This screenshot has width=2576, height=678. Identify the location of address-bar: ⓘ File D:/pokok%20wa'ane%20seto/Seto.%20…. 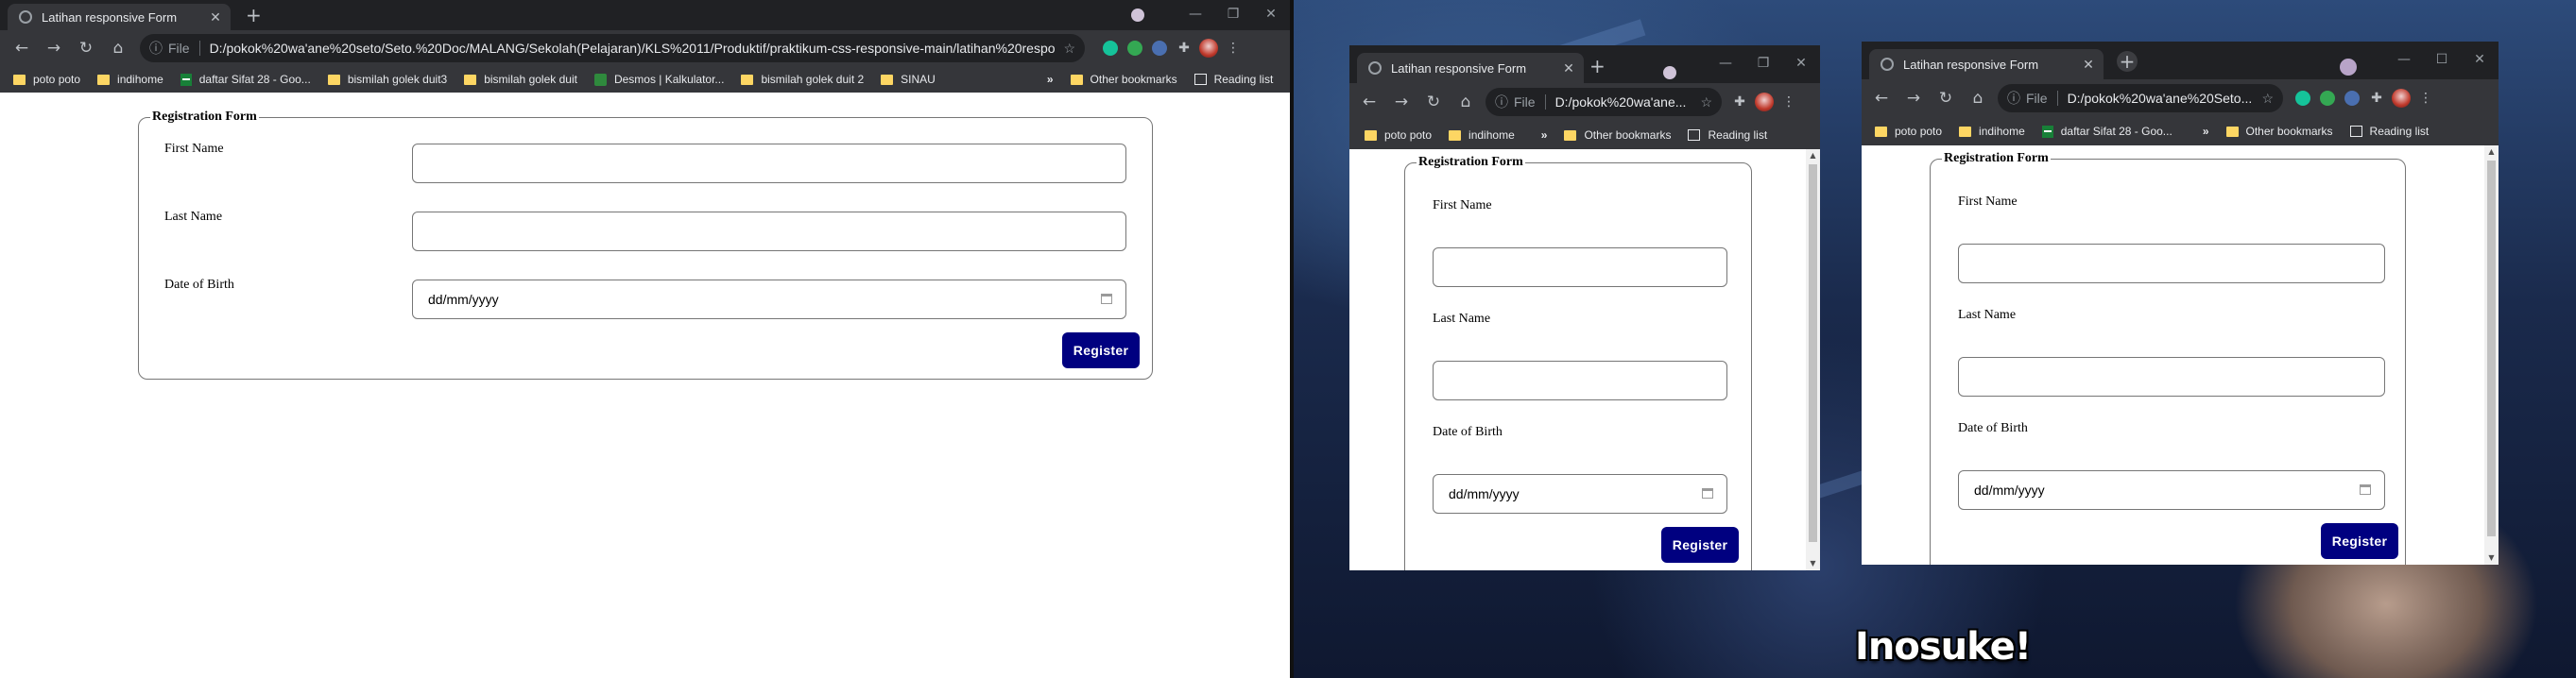
(612, 48).